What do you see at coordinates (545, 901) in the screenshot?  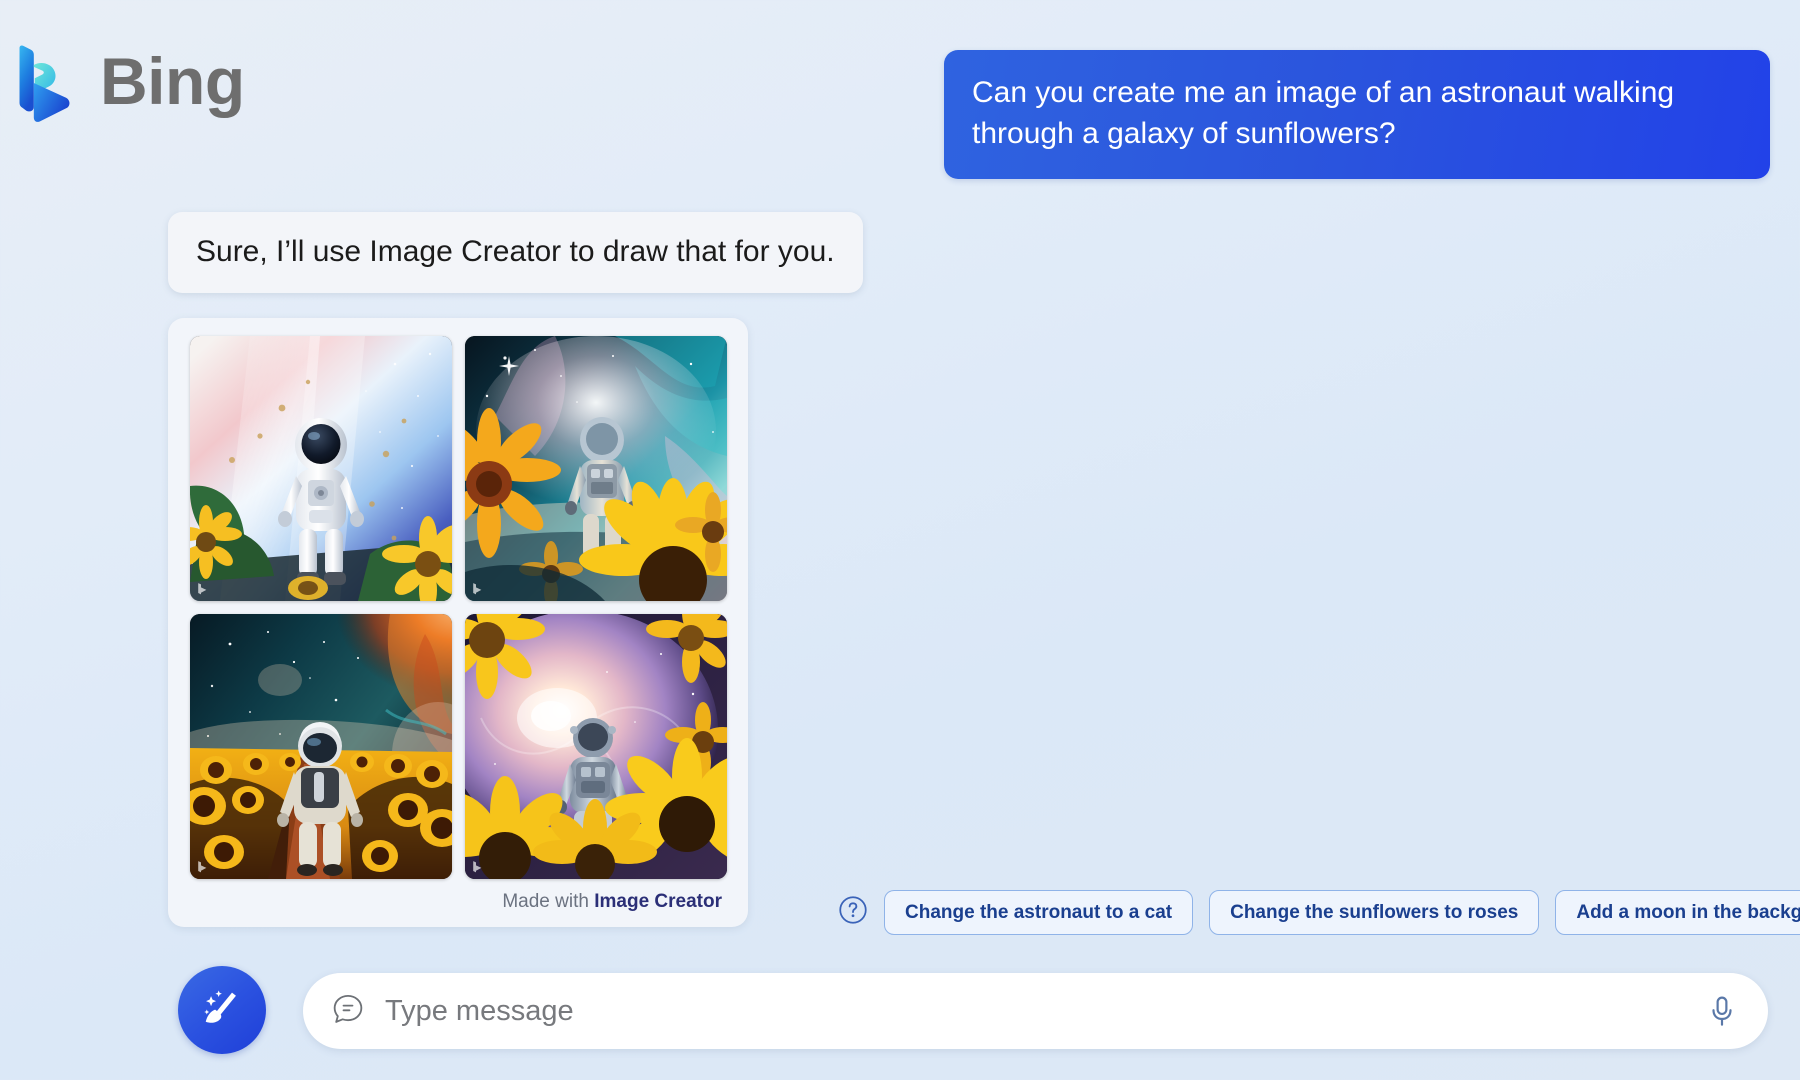 I see `attribution-prefix: Made with` at bounding box center [545, 901].